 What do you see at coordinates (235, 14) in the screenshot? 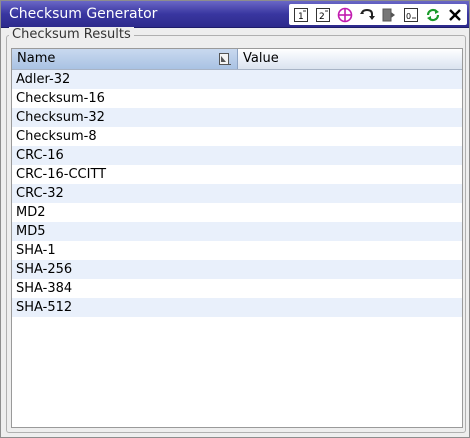
I see `title-bar: Checksum Generator 1 2 0` at bounding box center [235, 14].